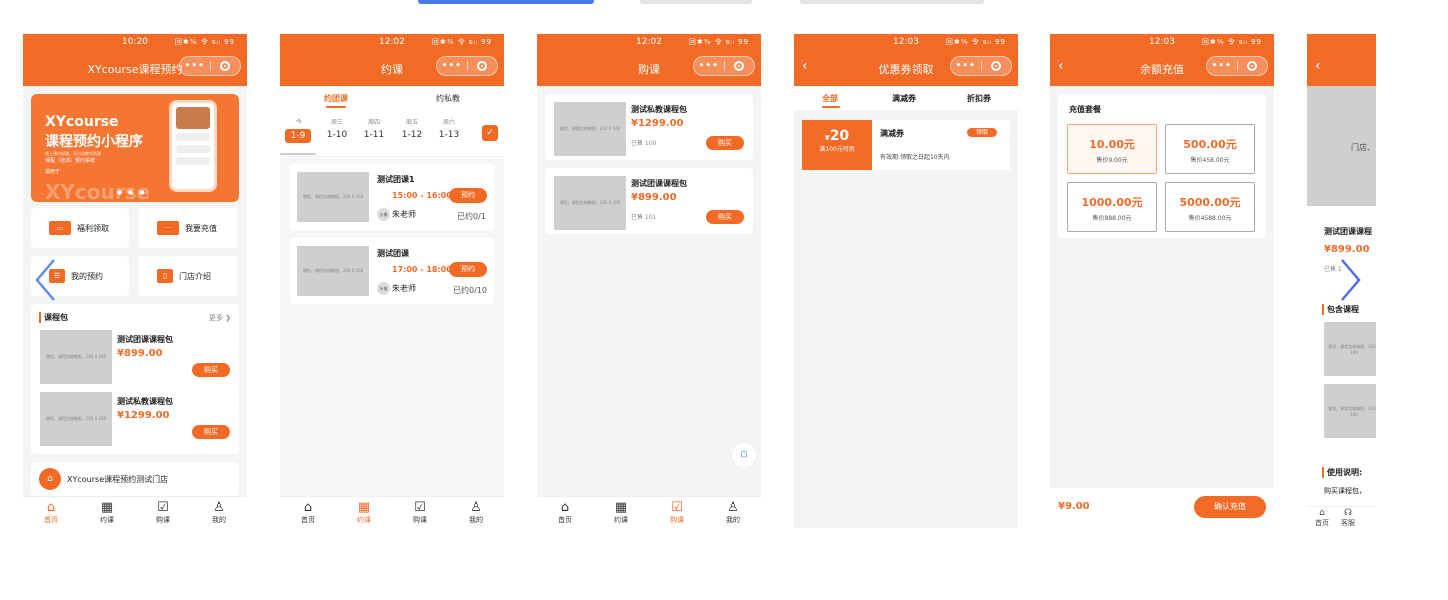 The height and width of the screenshot is (600, 1448). I want to click on nav-bar: XYcourse课程预约 •••, so click(135, 68).